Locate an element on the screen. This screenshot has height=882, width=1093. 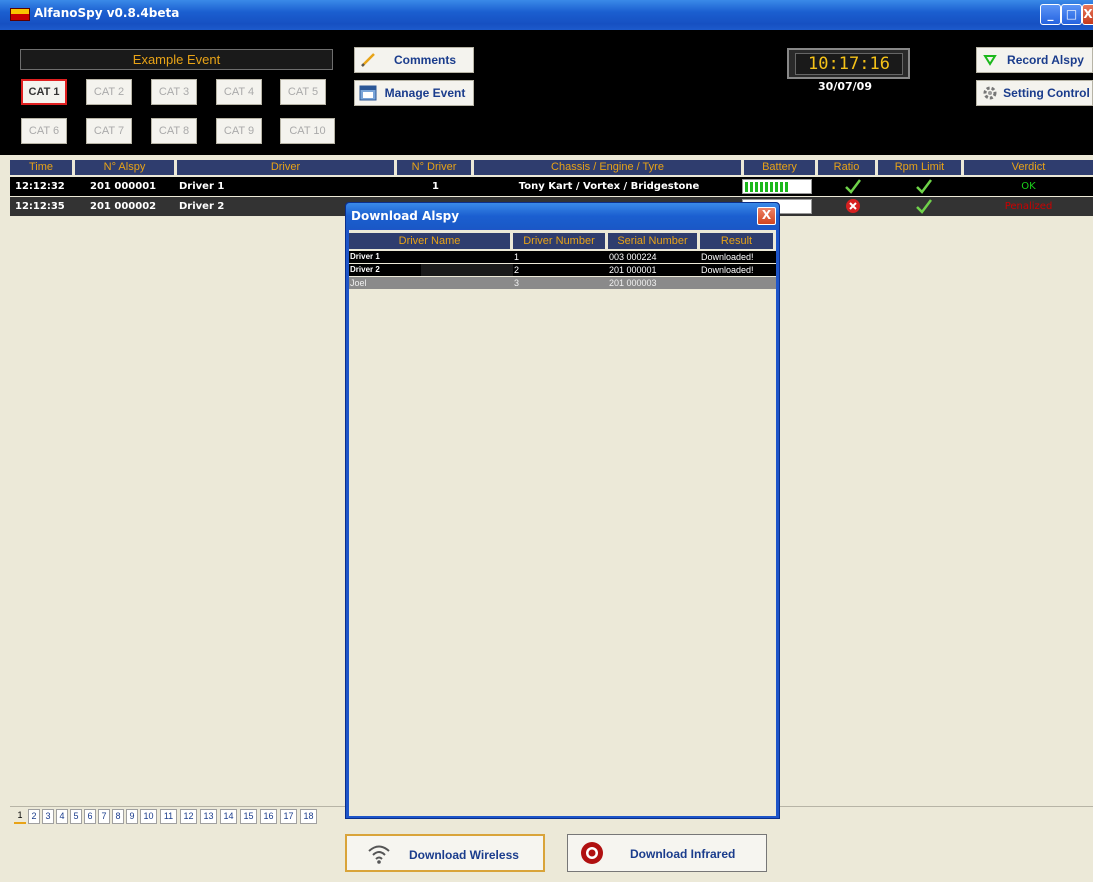
category-tab-5: CAT 5 is located at coordinates (303, 92).